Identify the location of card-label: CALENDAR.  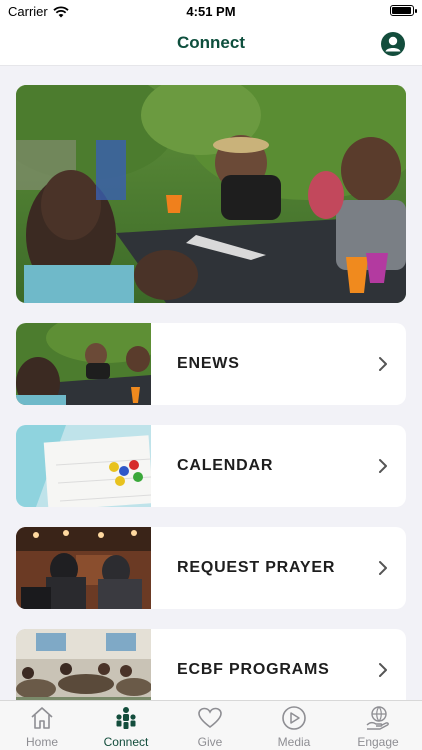
(225, 465).